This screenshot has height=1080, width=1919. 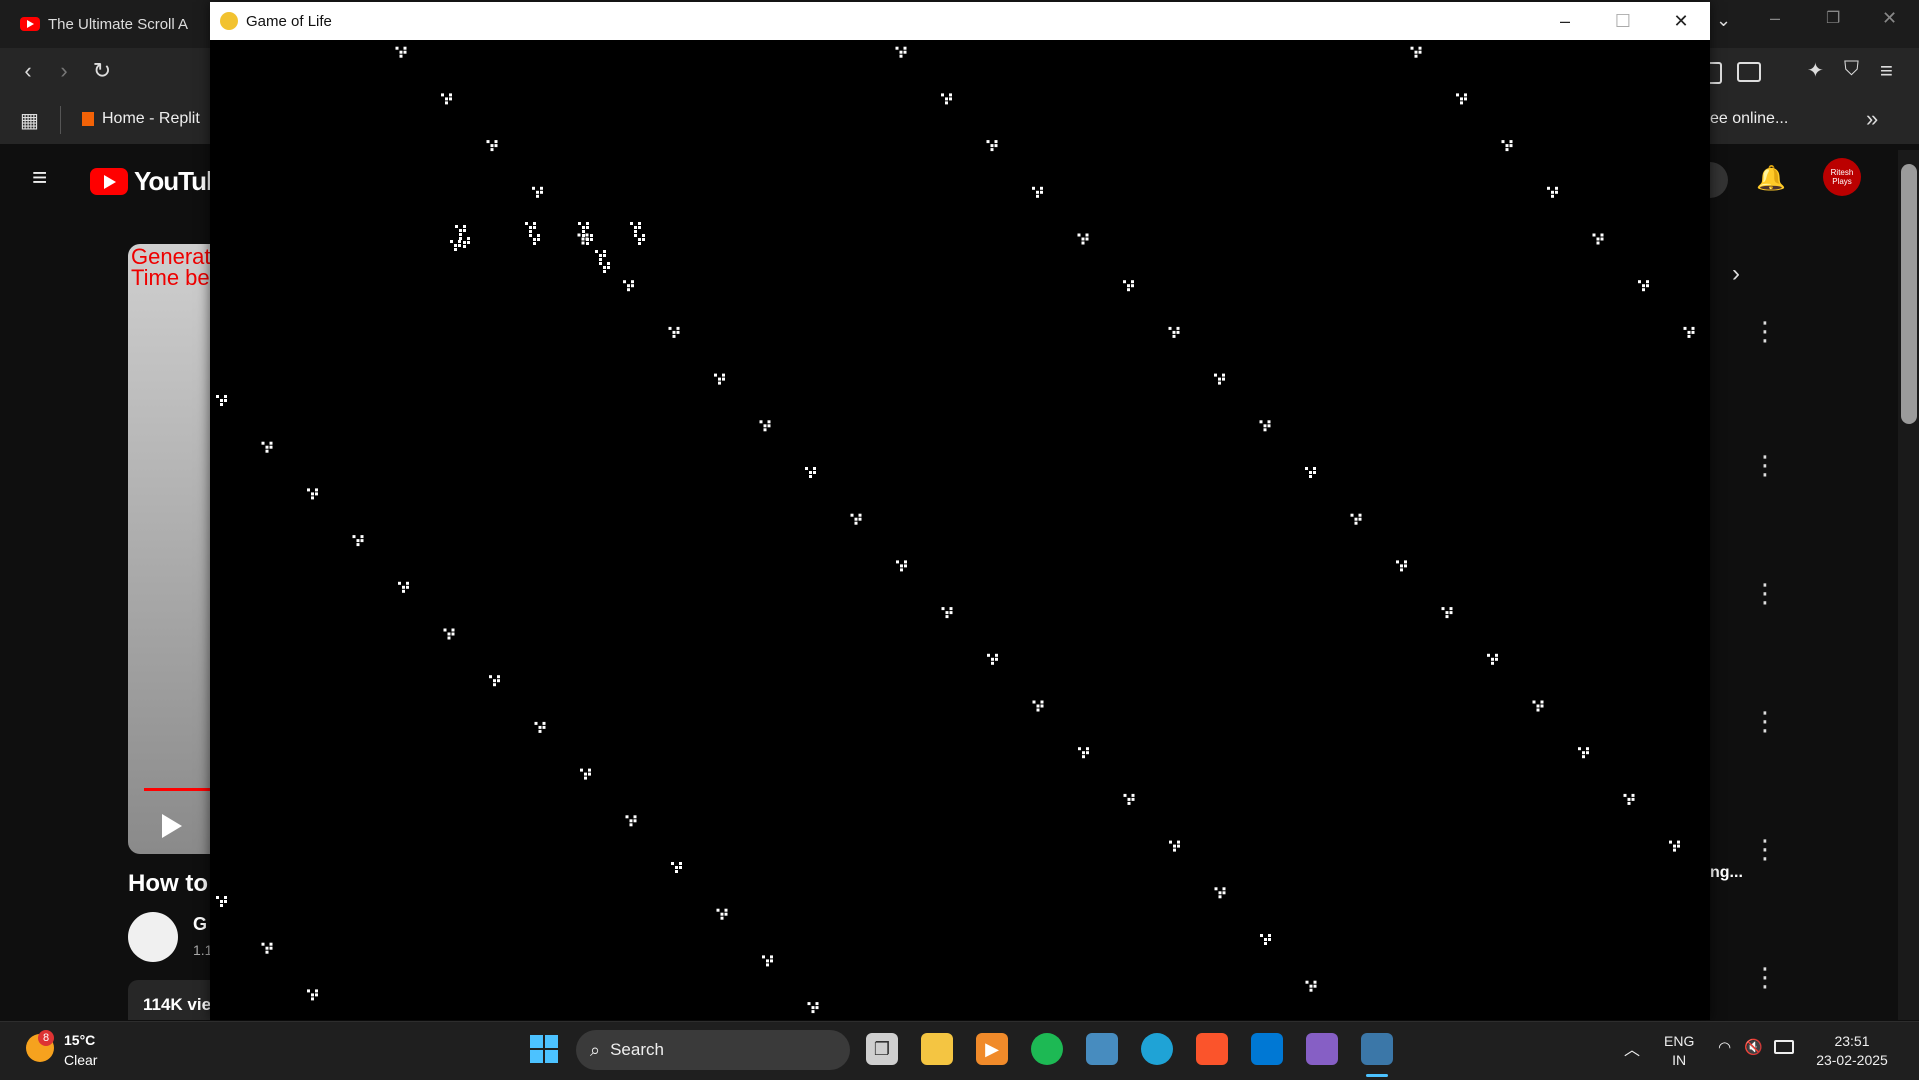 I want to click on account-avatar: Ritesh Plays, so click(x=1842, y=177).